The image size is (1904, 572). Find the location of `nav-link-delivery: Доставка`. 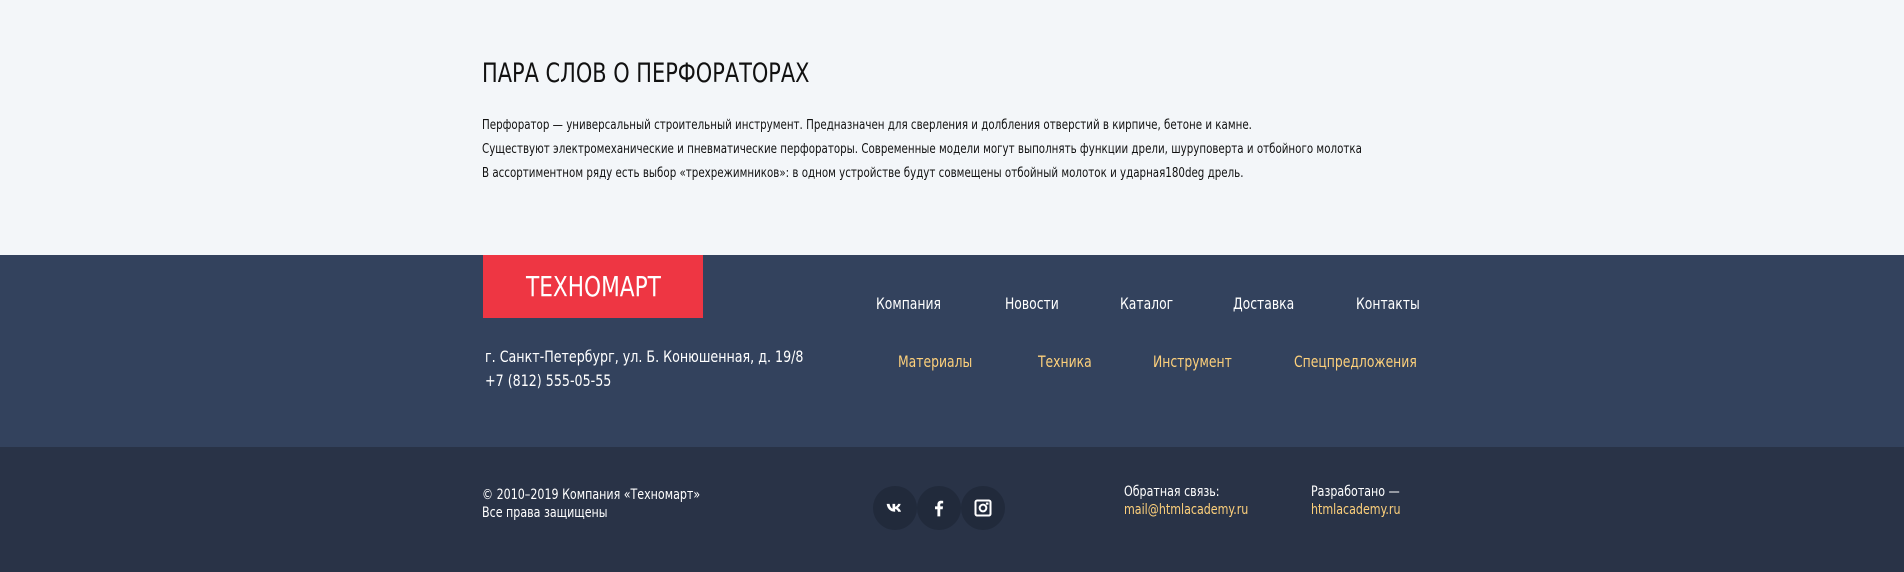

nav-link-delivery: Доставка is located at coordinates (1263, 303).